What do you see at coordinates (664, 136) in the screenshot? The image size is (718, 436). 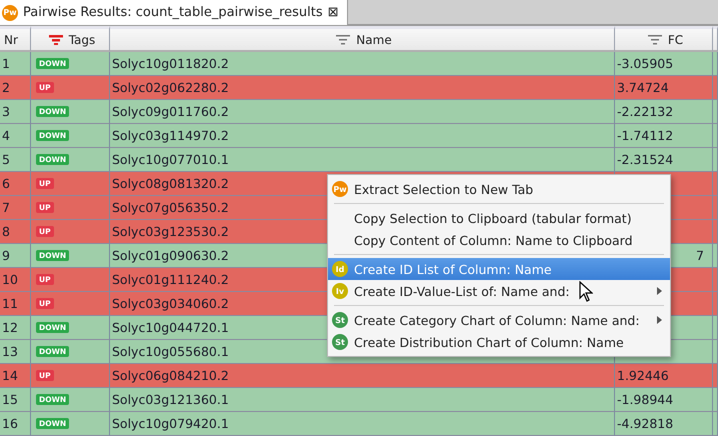 I see `table-cell: -1.74112` at bounding box center [664, 136].